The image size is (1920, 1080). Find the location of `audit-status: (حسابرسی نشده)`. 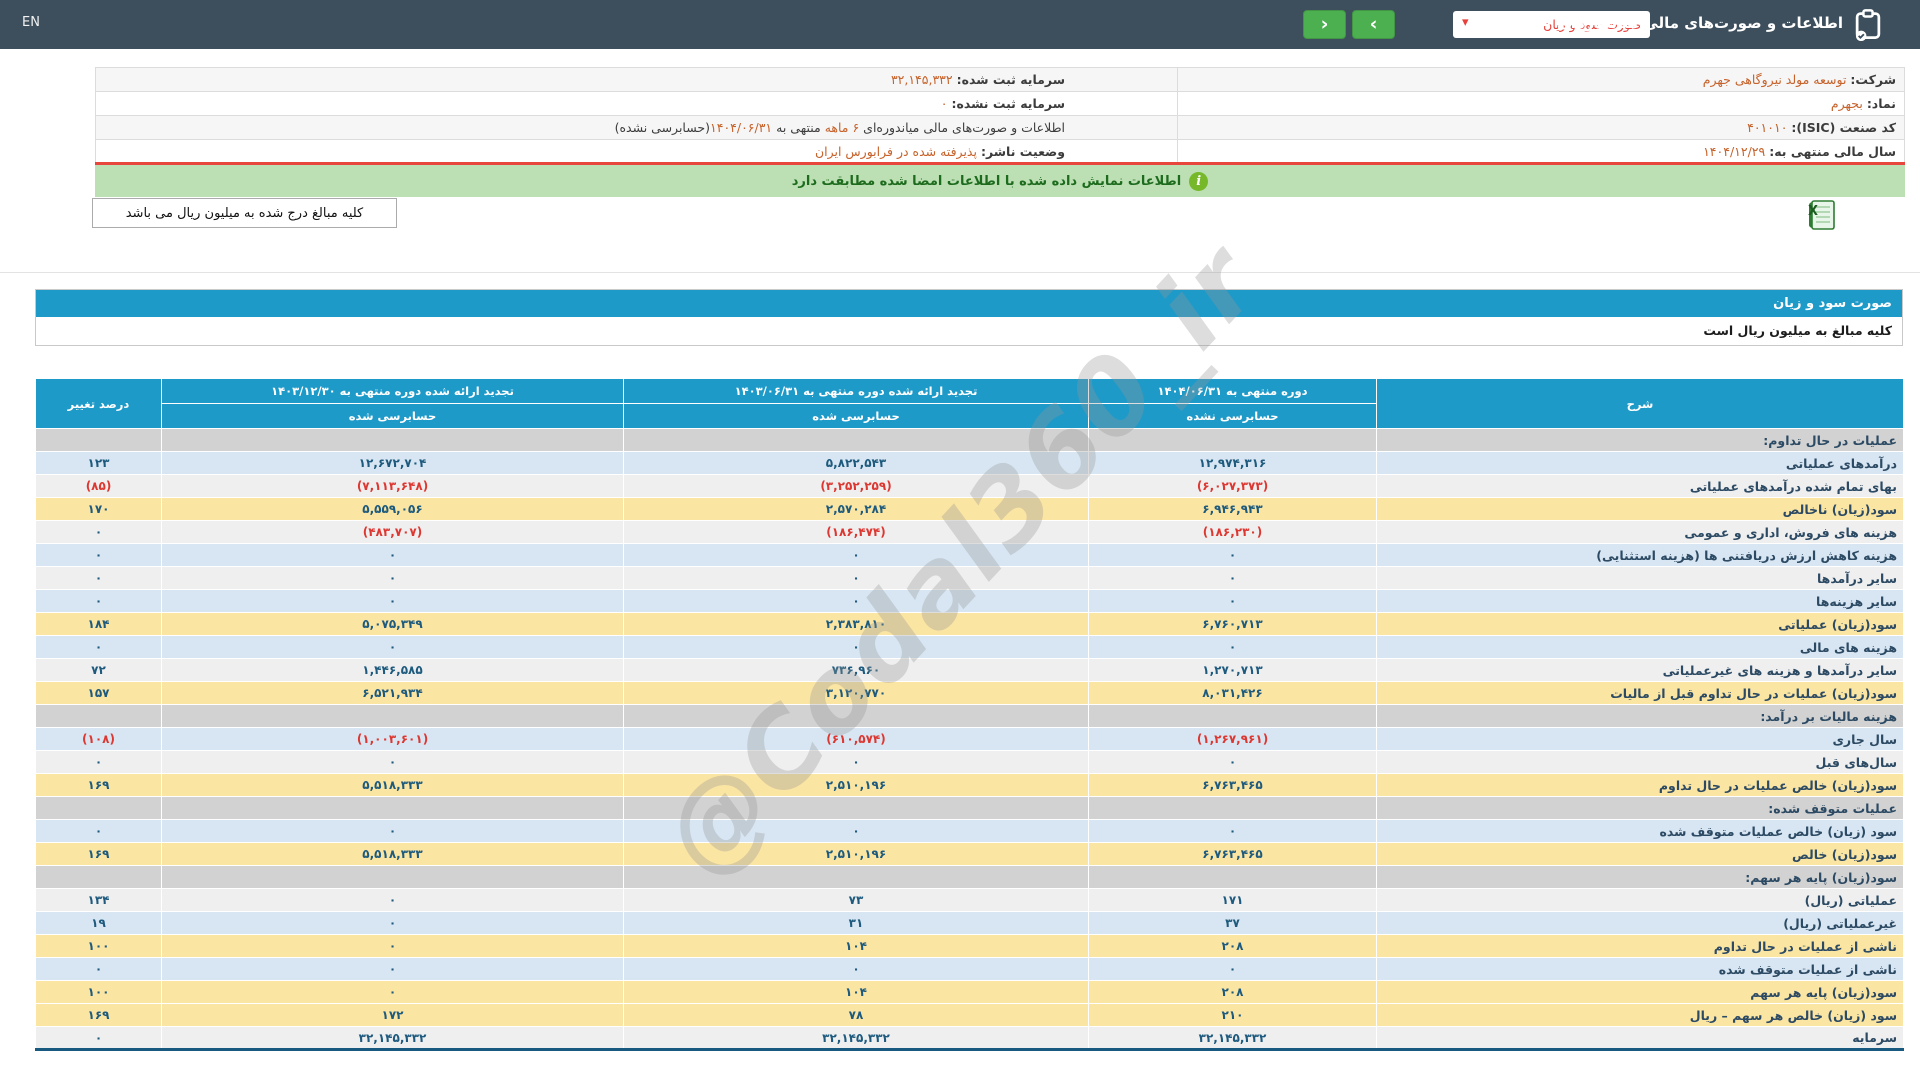

audit-status: (حسابرسی نشده) is located at coordinates (662, 127).